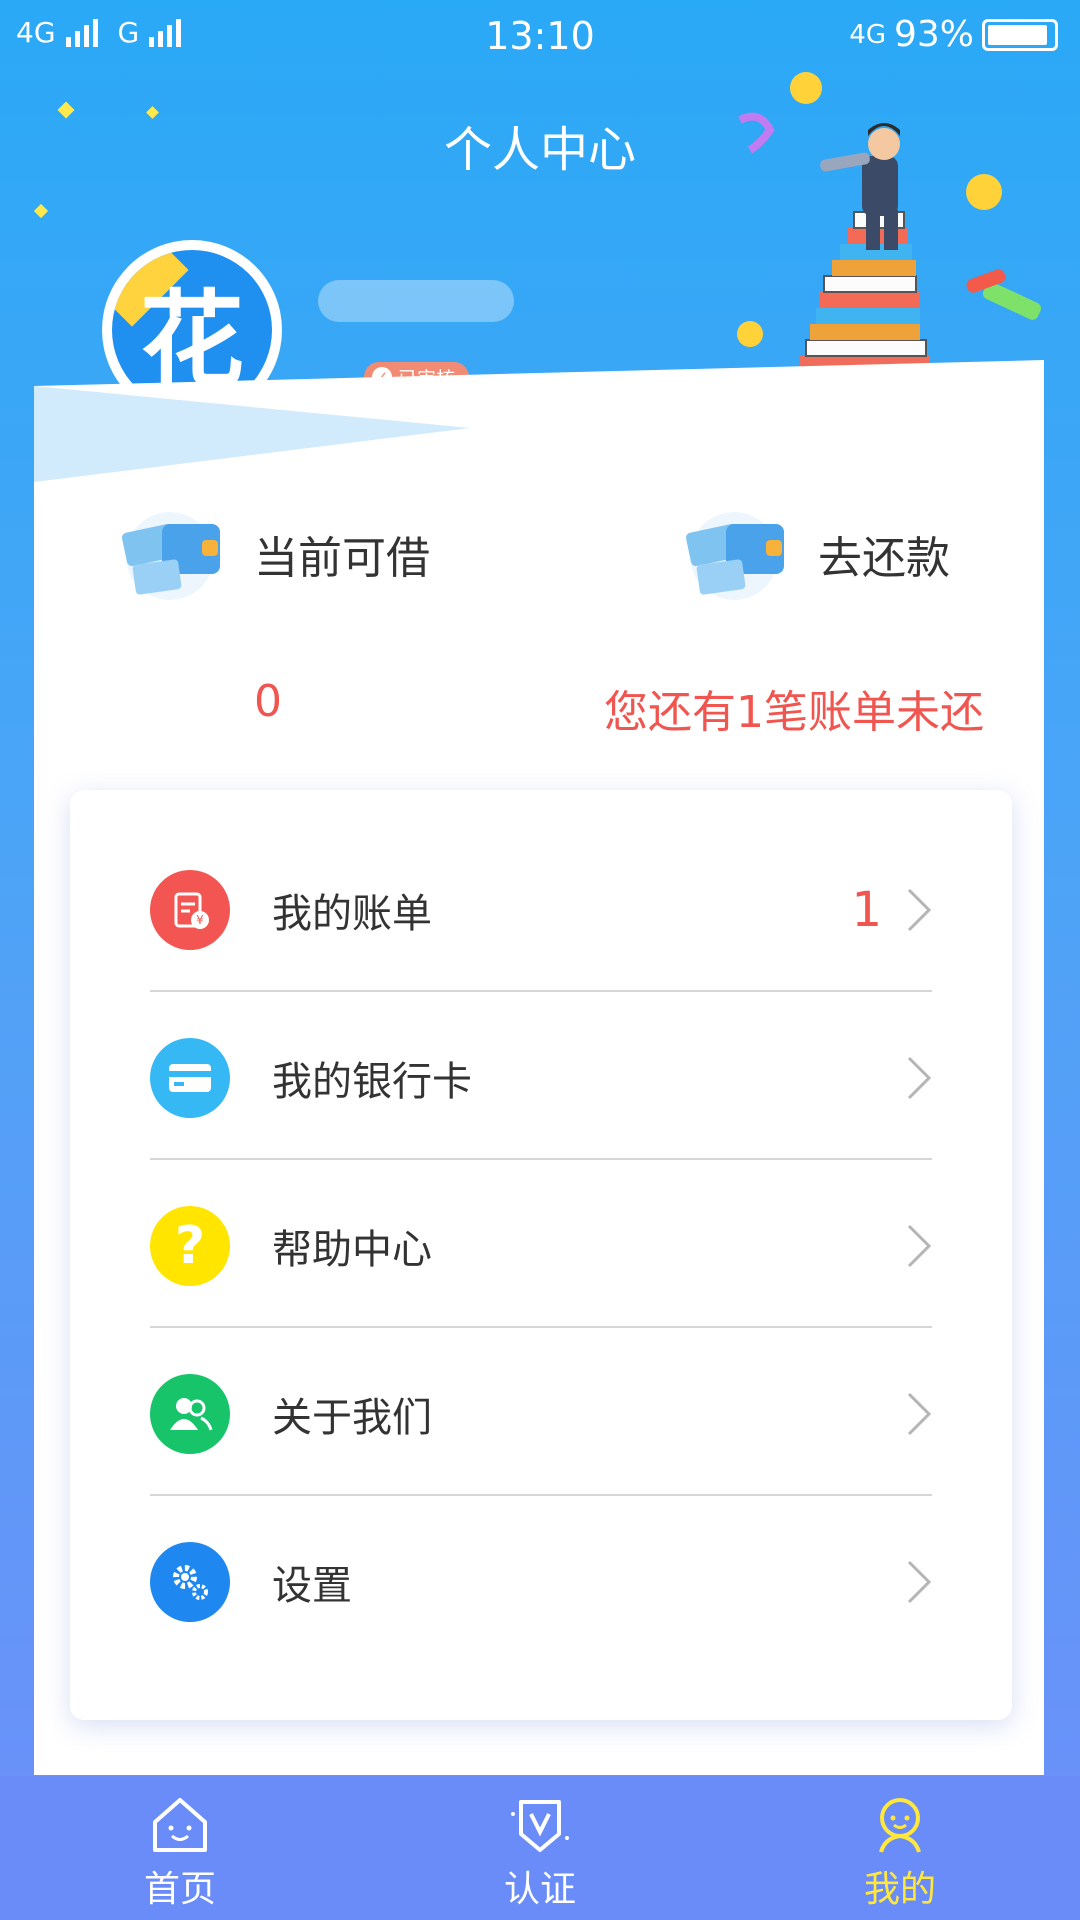  I want to click on menu-item-bank-cards: 我的银行卡, so click(541, 1078).